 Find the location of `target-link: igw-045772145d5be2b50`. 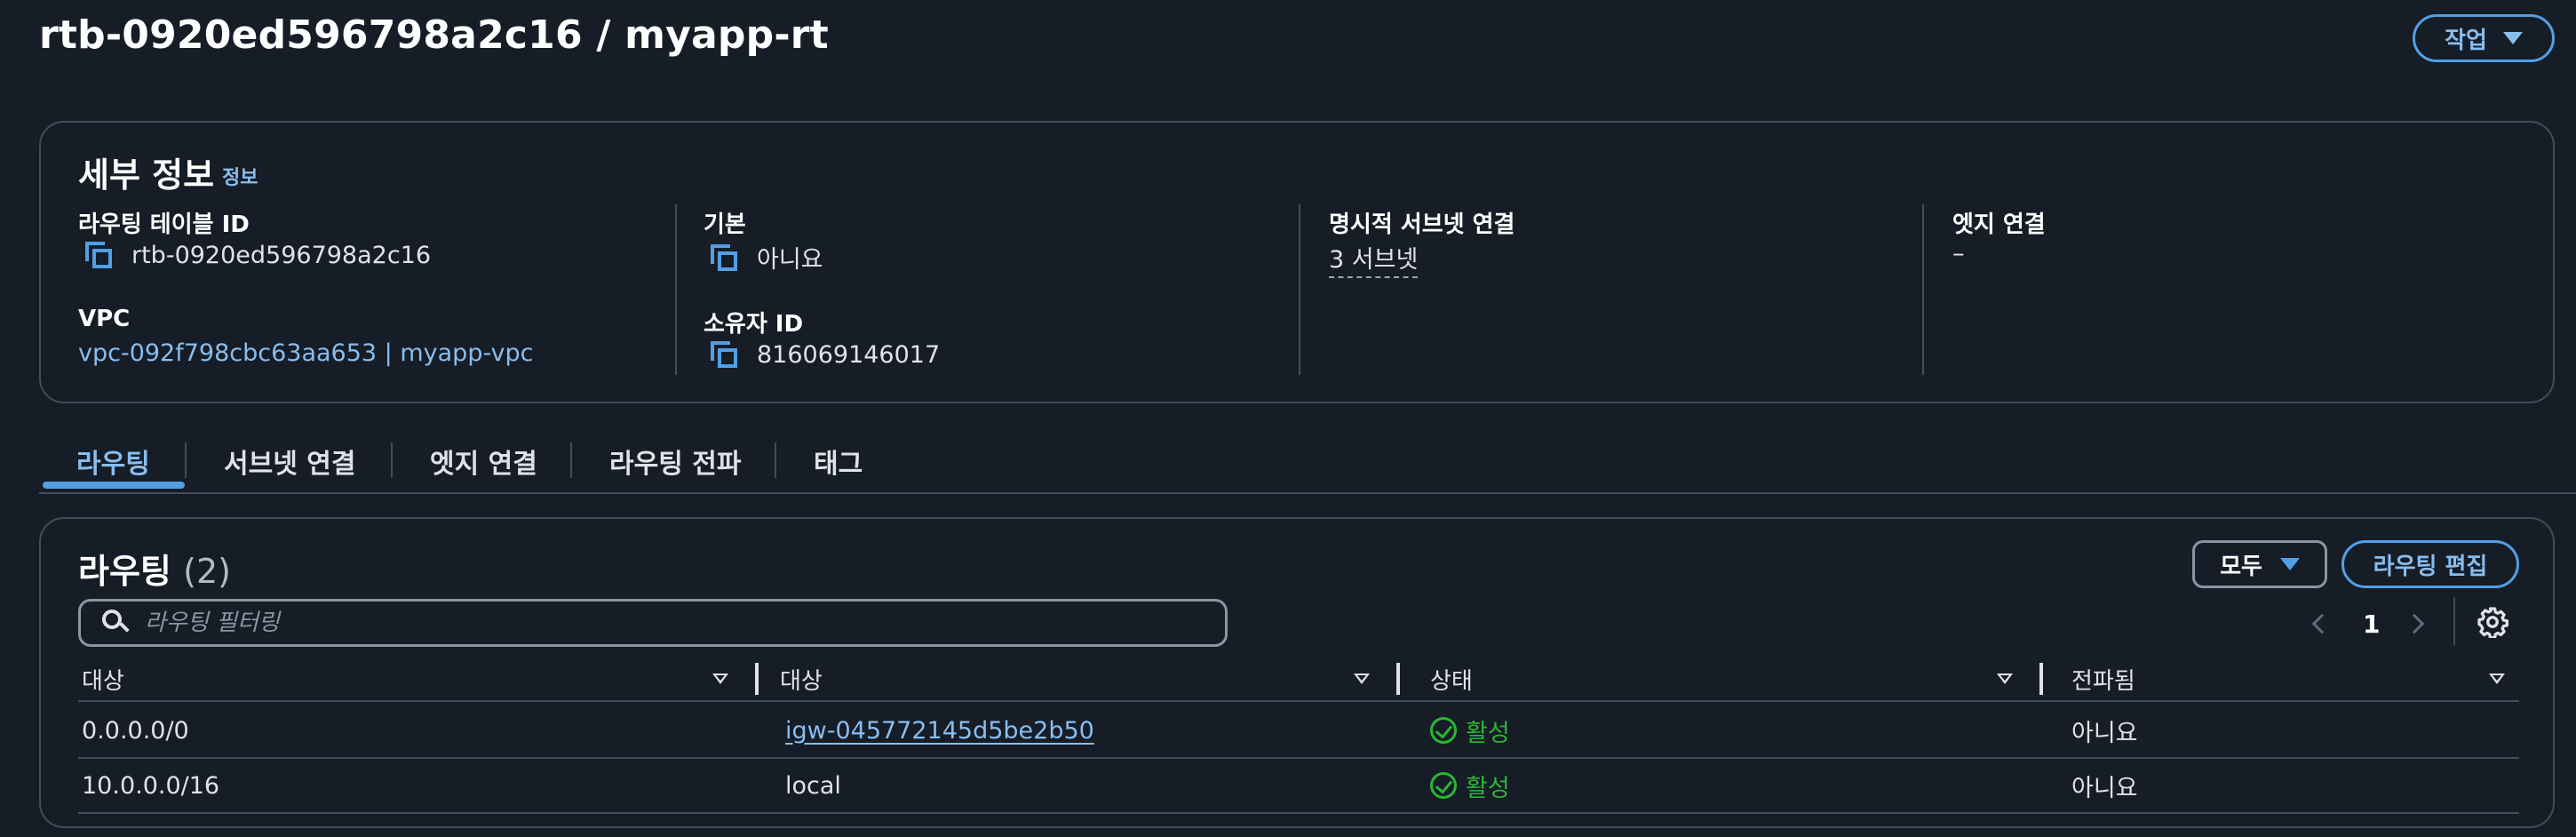

target-link: igw-045772145d5be2b50 is located at coordinates (939, 731).